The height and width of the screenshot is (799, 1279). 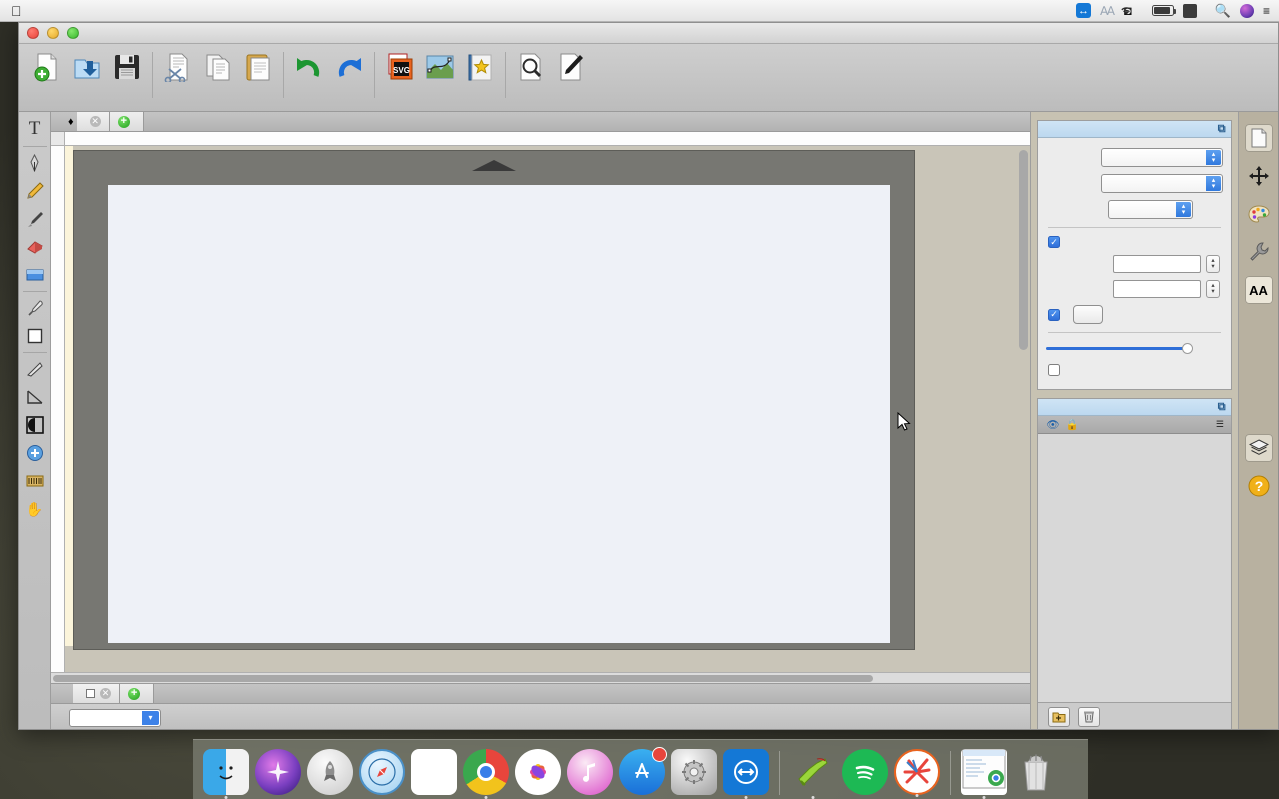 I want to click on subdivision-input, so click(x=1157, y=289).